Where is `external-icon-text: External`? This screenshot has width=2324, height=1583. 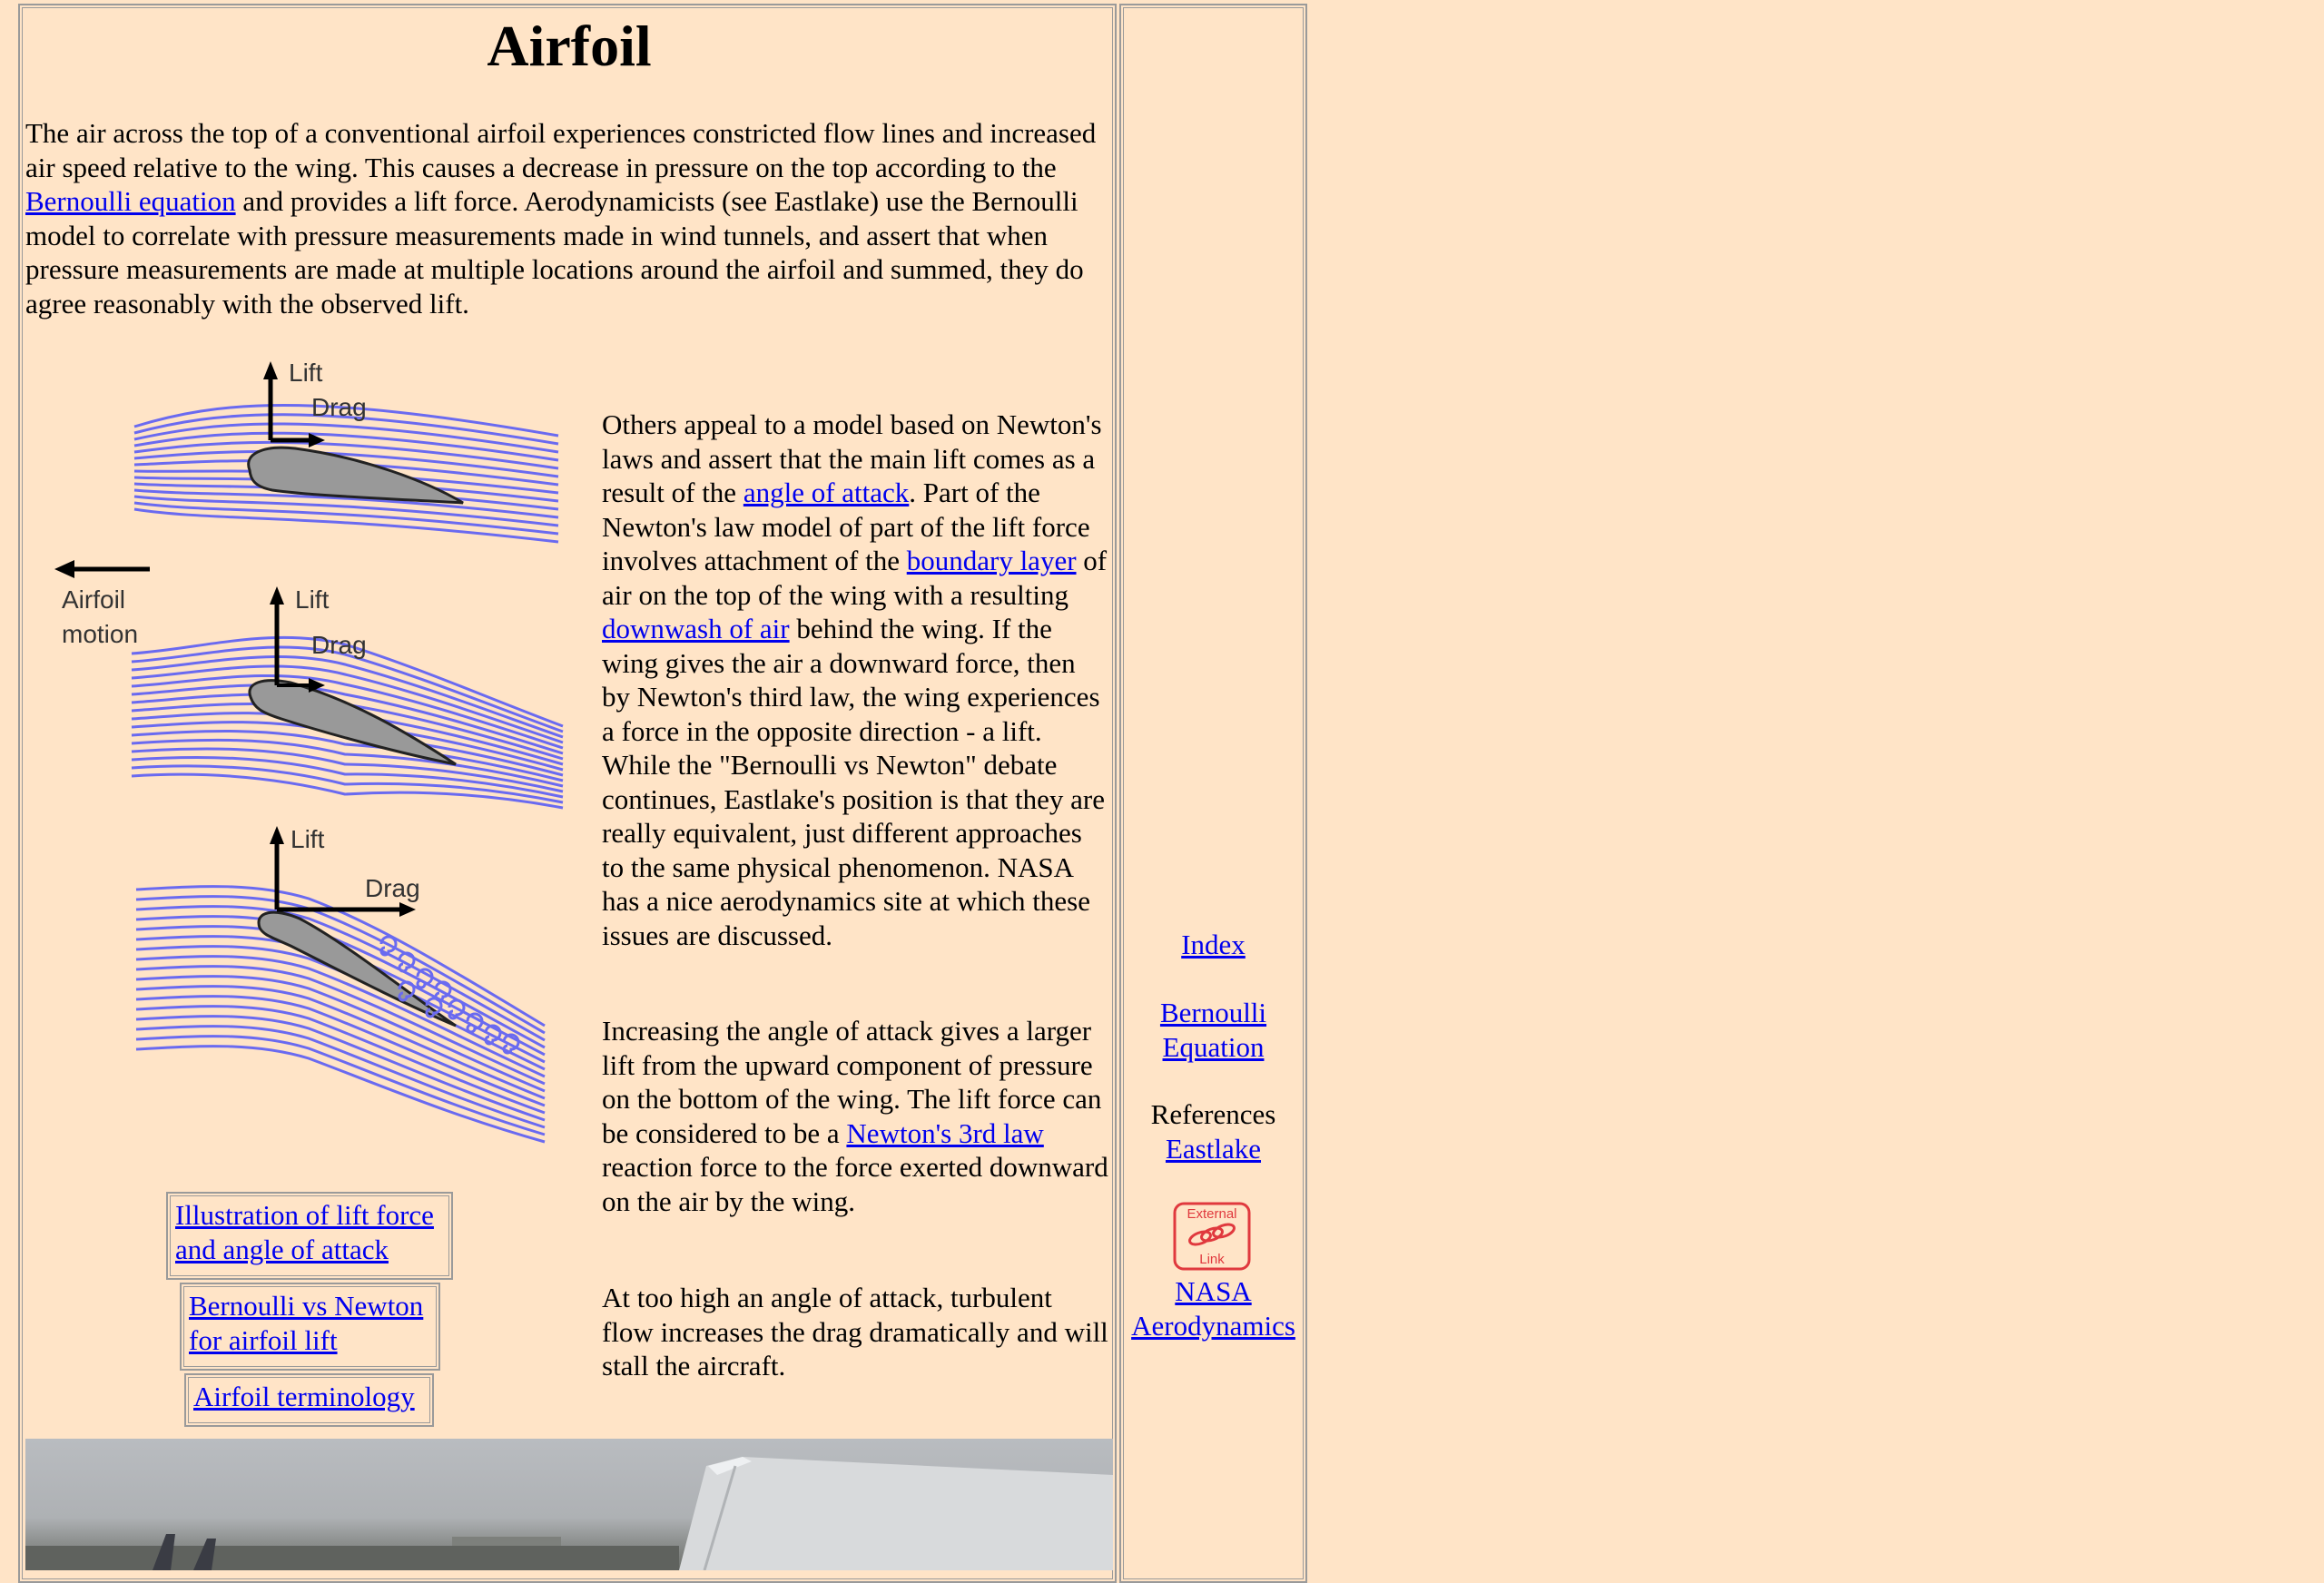 external-icon-text: External is located at coordinates (1211, 1214).